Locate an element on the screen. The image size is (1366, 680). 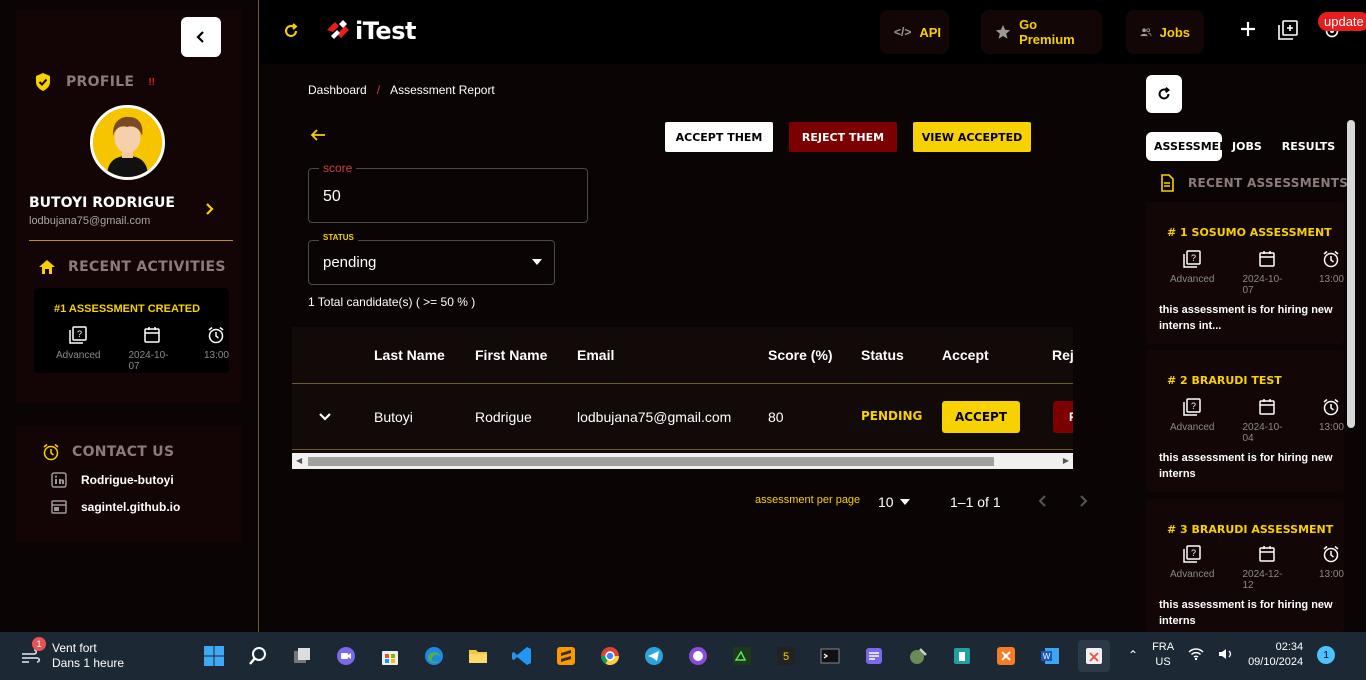
back-button is located at coordinates (318, 137).